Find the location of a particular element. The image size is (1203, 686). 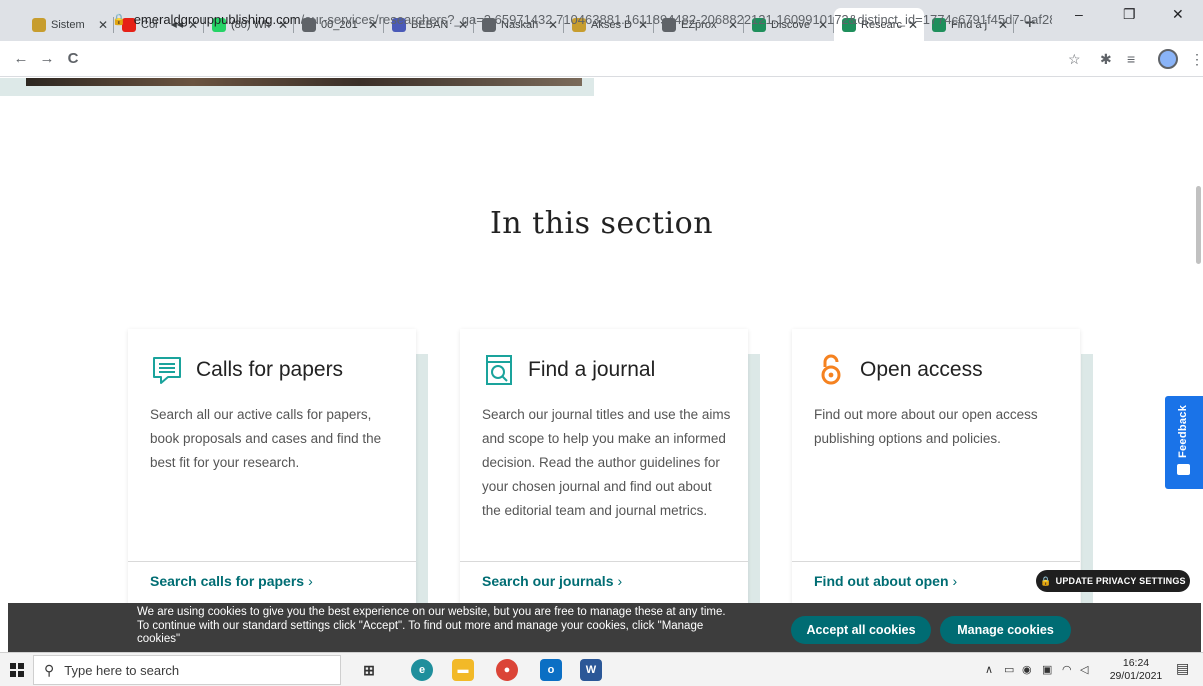

hero-image is located at coordinates (304, 82).